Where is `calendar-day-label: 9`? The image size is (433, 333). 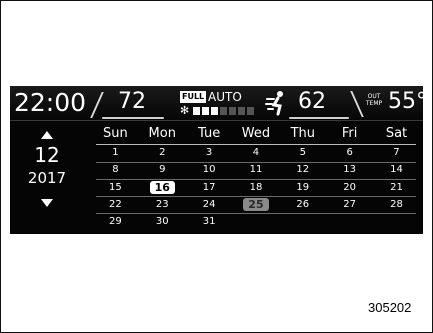 calendar-day-label: 9 is located at coordinates (162, 170).